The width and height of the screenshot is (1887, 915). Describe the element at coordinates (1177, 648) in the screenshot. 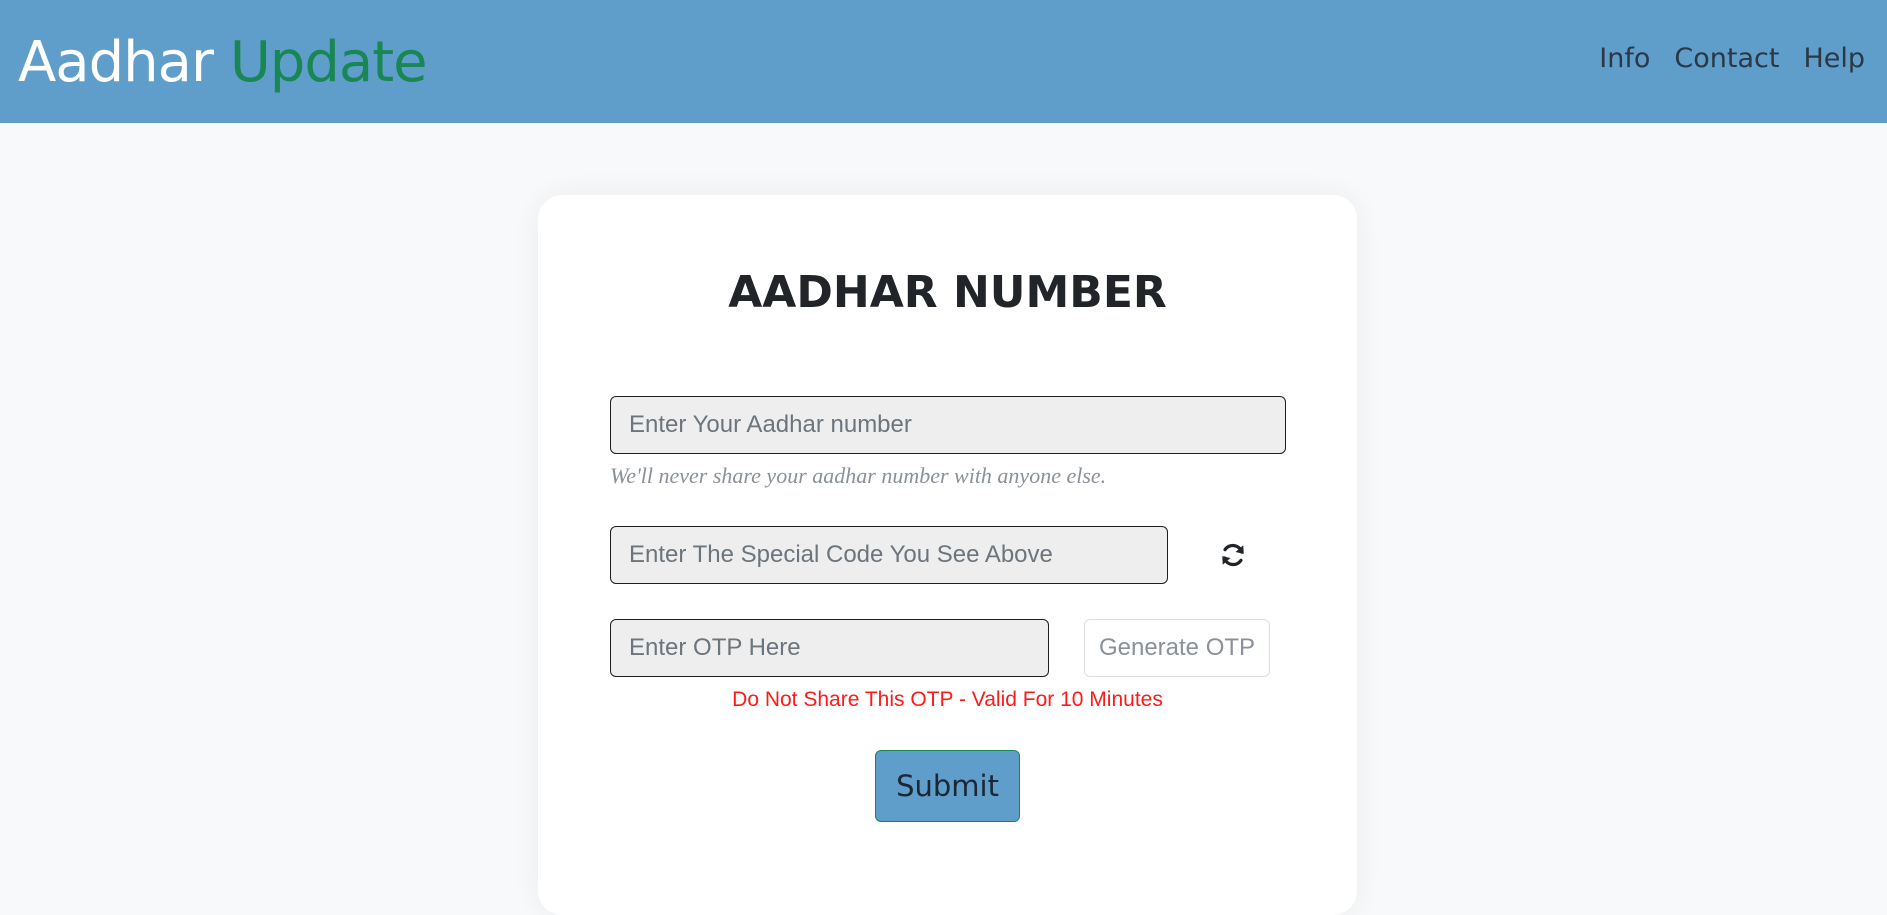

I see `generate-otp-button: Generate OTP` at that location.